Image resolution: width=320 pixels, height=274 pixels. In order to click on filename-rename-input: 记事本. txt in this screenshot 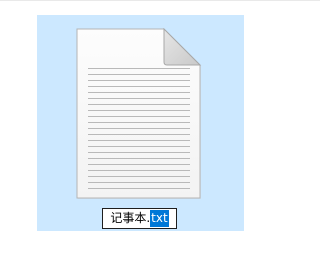, I will do `click(139, 218)`.